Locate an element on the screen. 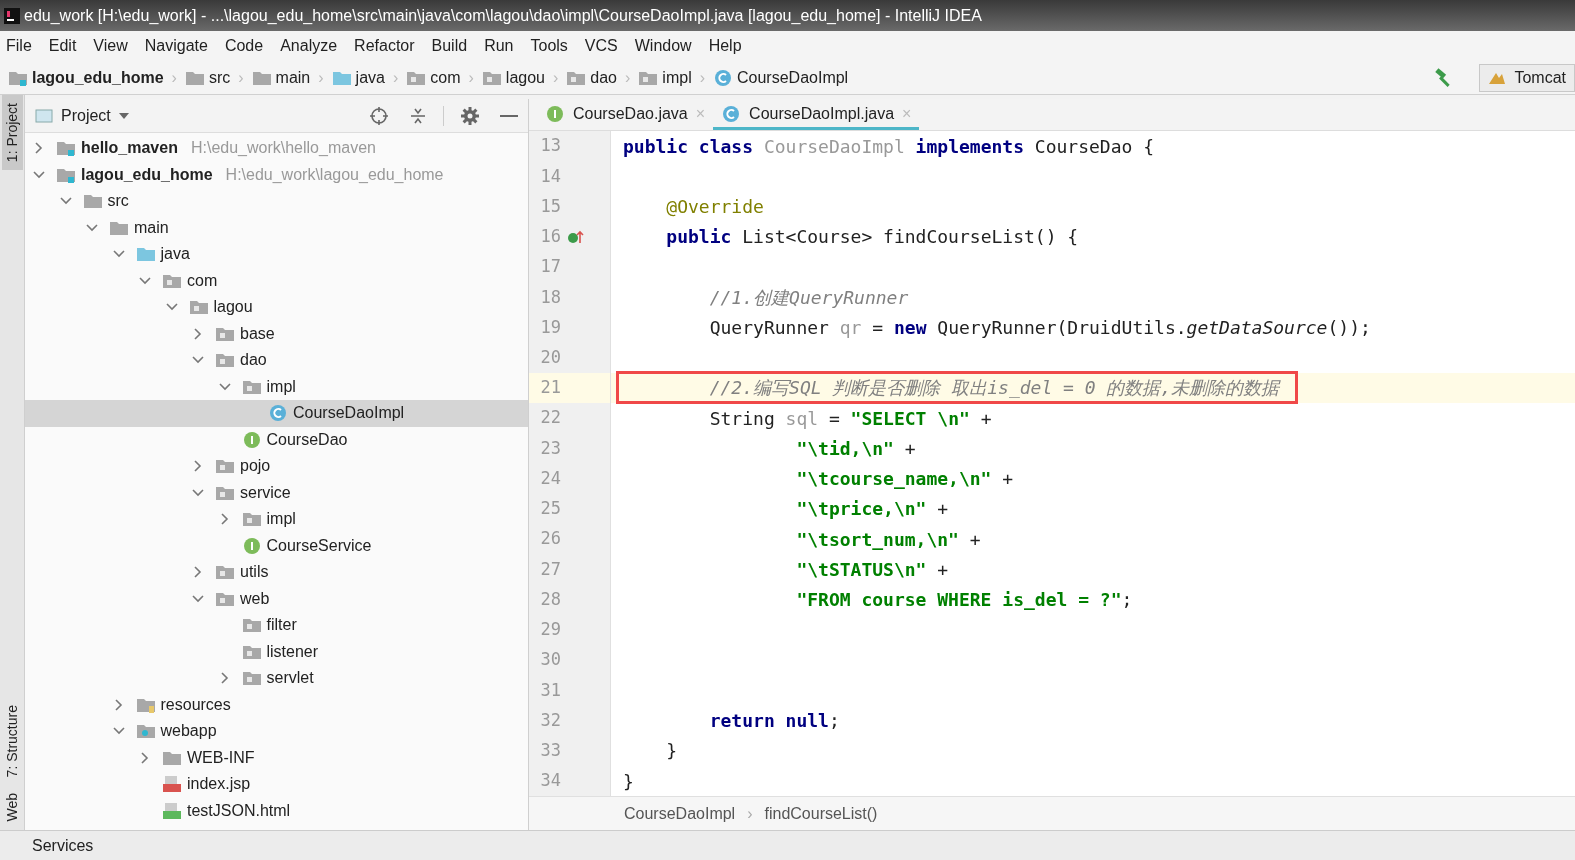  tree-item: CourseService is located at coordinates (276, 545).